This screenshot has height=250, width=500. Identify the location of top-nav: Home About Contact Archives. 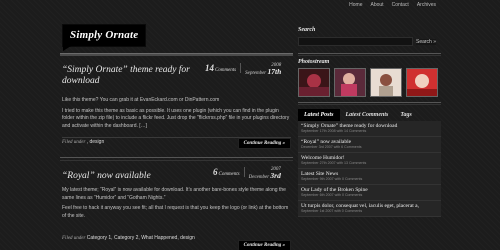
(392, 5).